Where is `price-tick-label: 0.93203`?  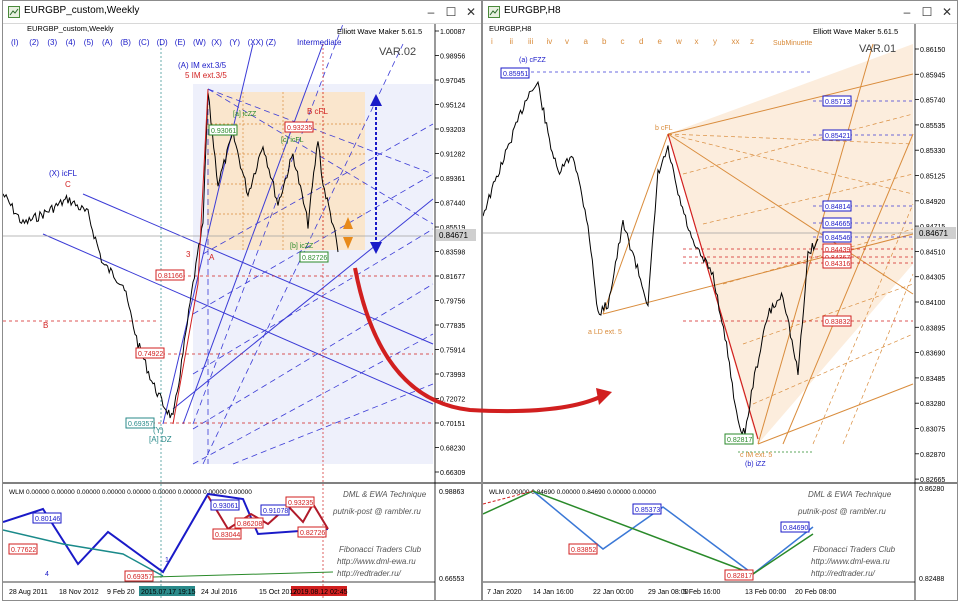
price-tick-label: 0.93203 is located at coordinates (452, 130).